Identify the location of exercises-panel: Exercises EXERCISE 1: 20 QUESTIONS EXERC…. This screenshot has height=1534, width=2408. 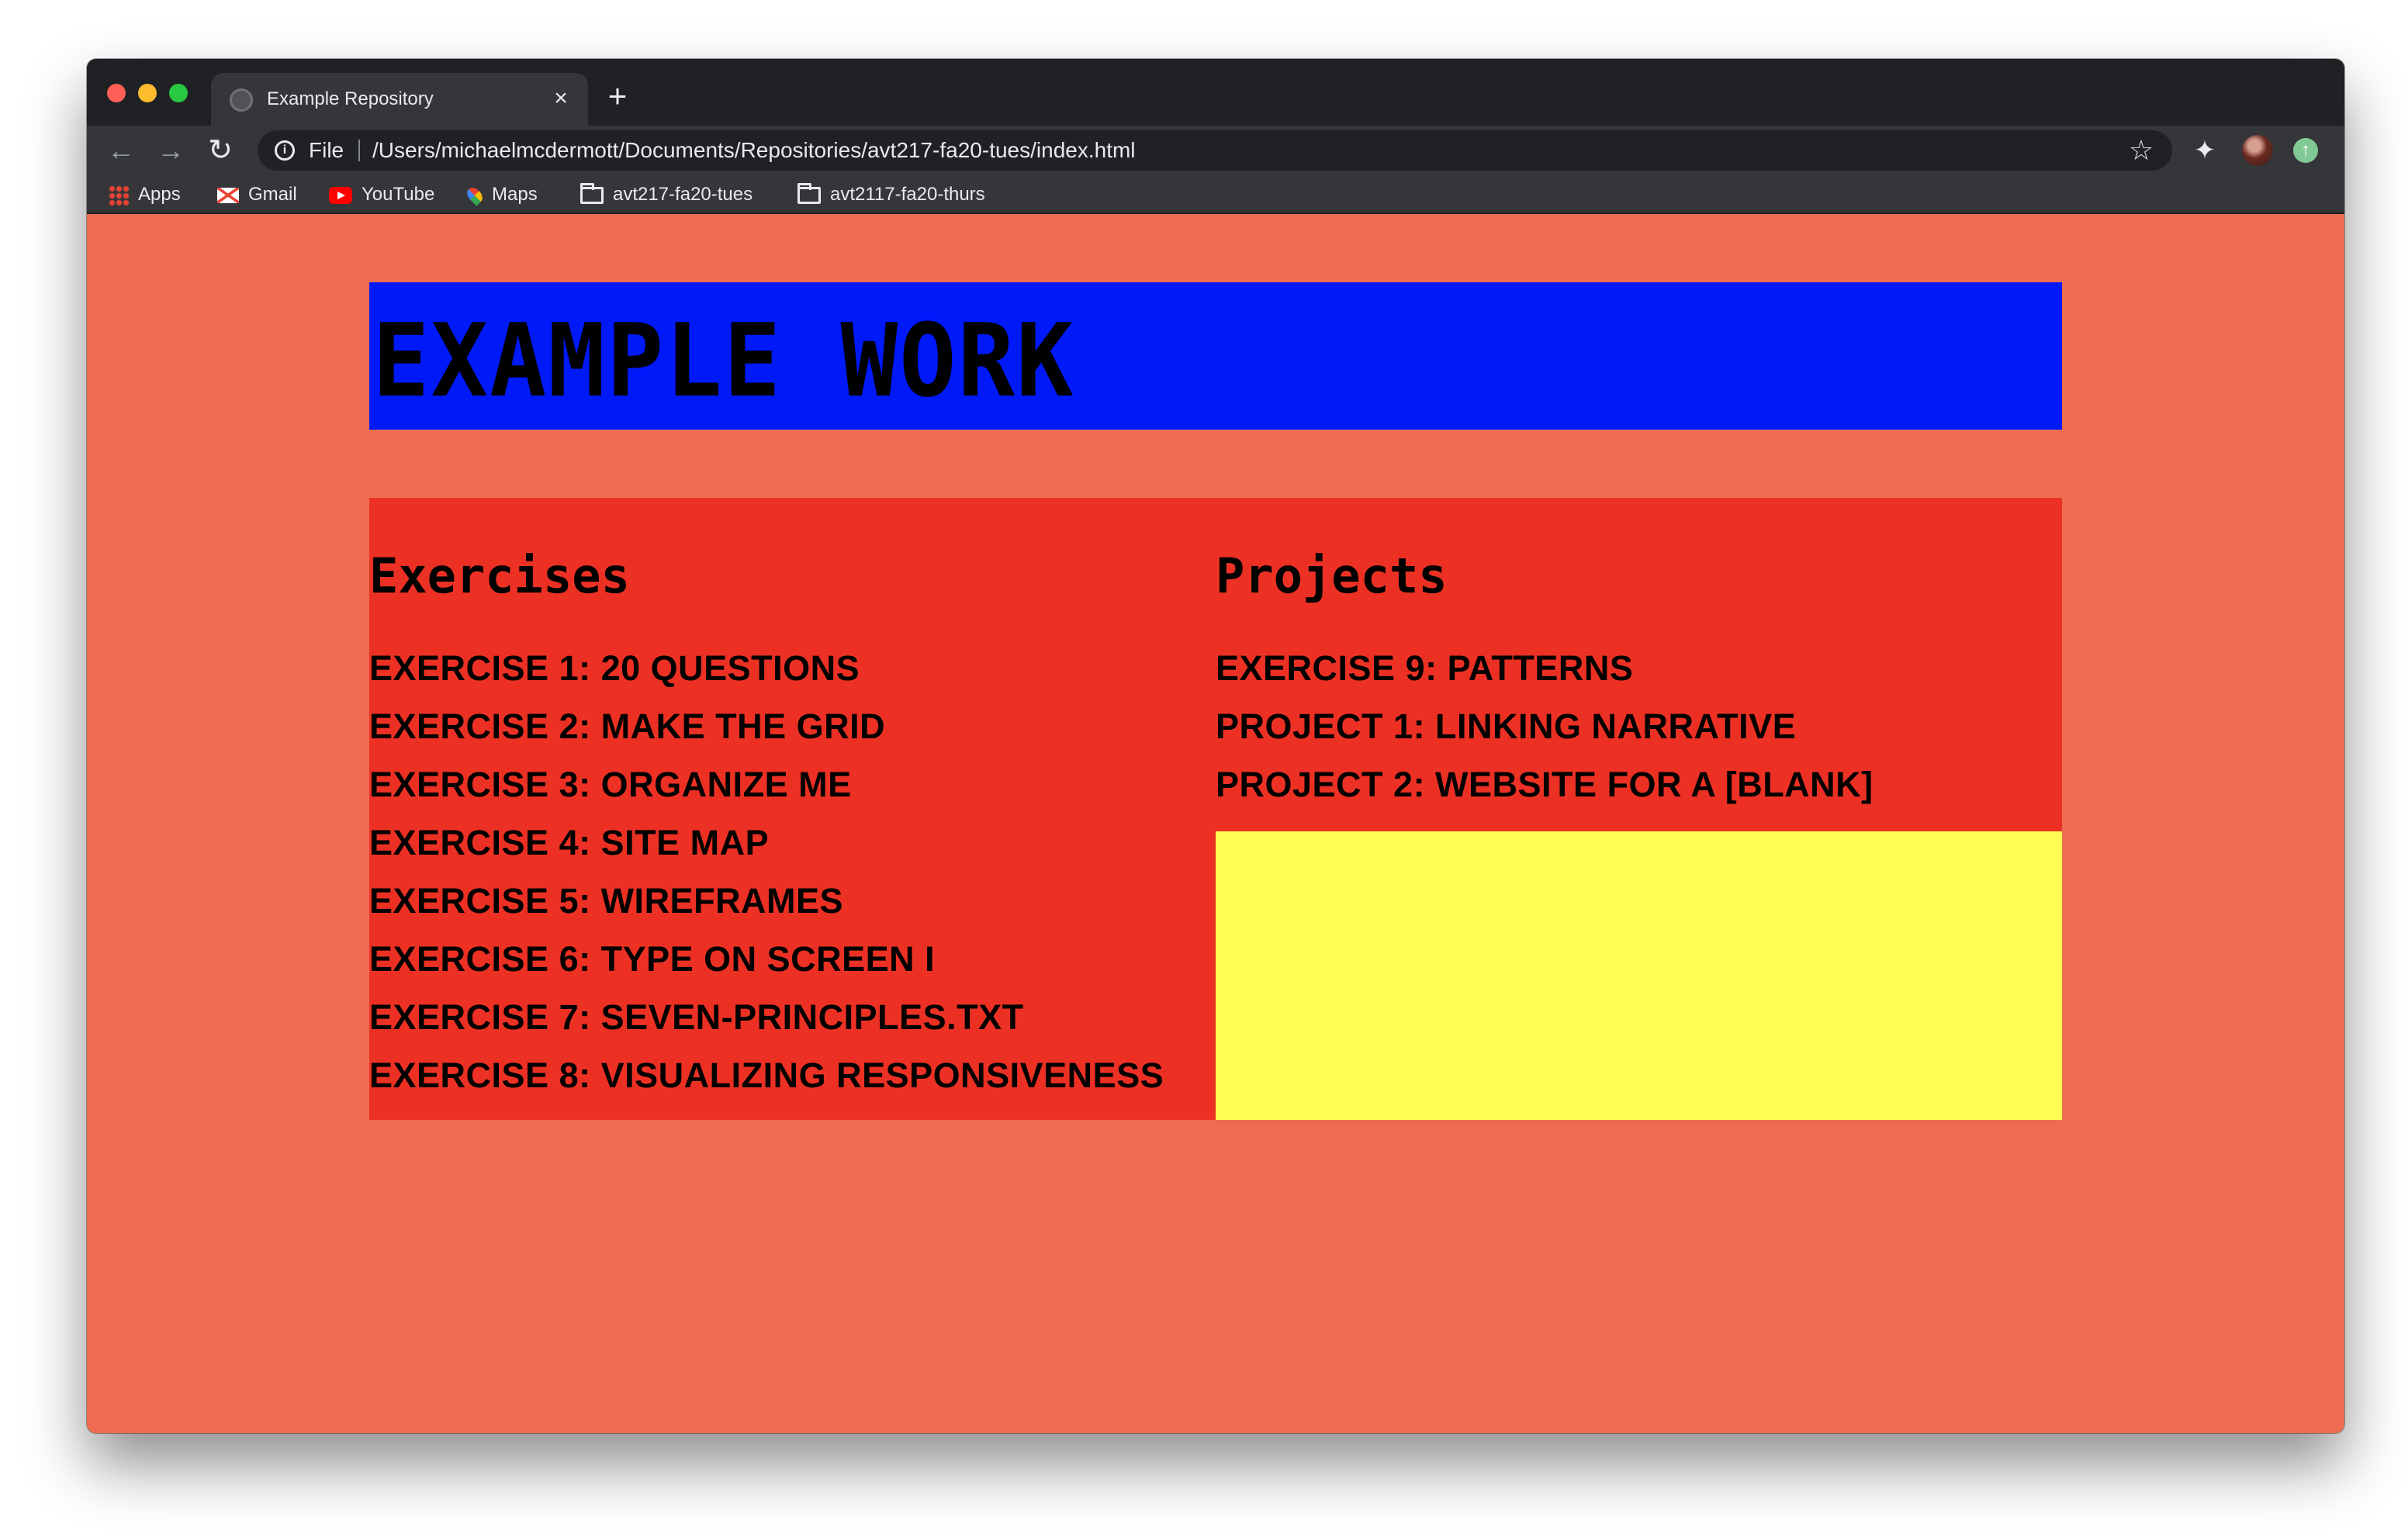
(792, 809).